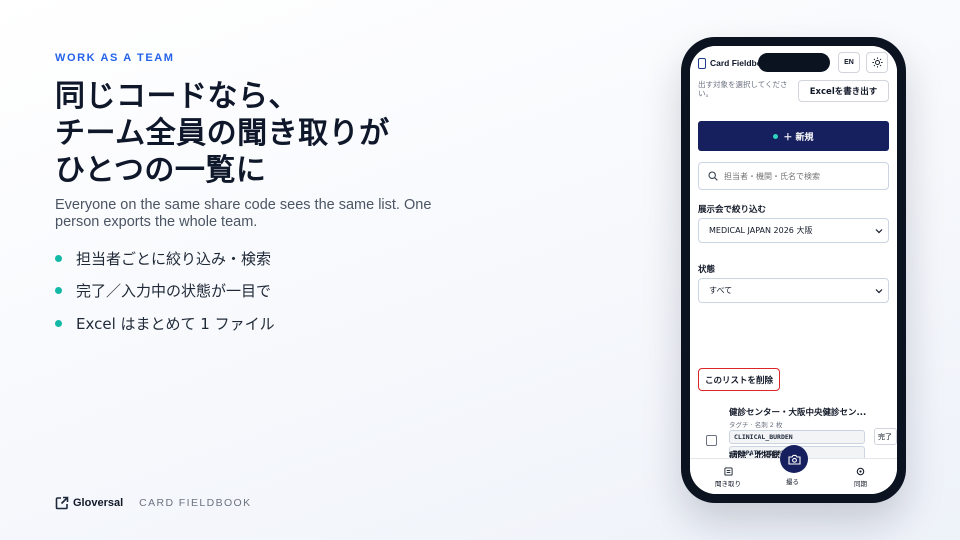  I want to click on card-meta: タグチ · 名刺 2 枚, so click(756, 425).